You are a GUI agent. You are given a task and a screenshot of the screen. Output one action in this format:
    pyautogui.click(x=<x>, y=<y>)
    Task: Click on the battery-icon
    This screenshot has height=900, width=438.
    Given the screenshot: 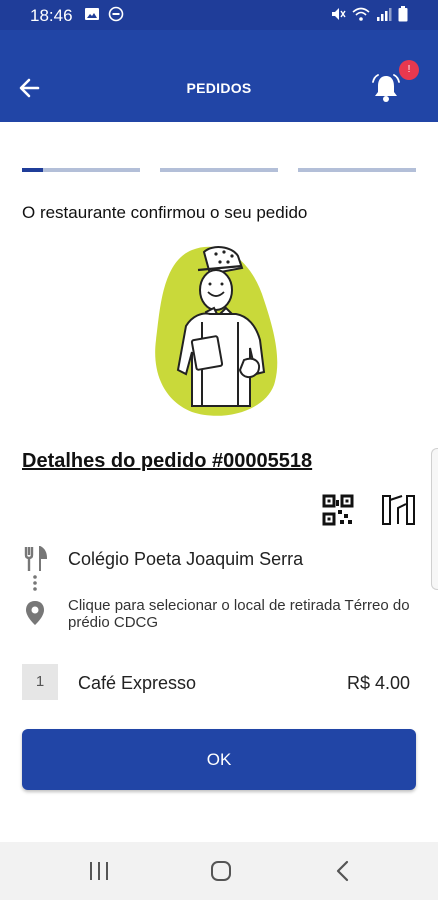 What is the action you would take?
    pyautogui.click(x=403, y=14)
    